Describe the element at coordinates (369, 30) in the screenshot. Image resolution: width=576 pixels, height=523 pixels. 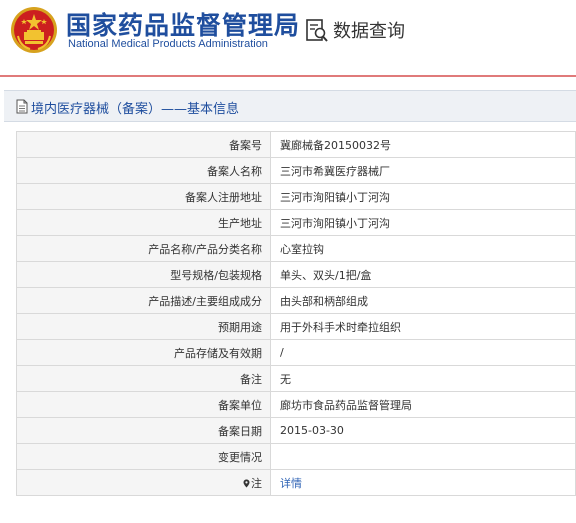
I see `data-query-label: 数据查询` at that location.